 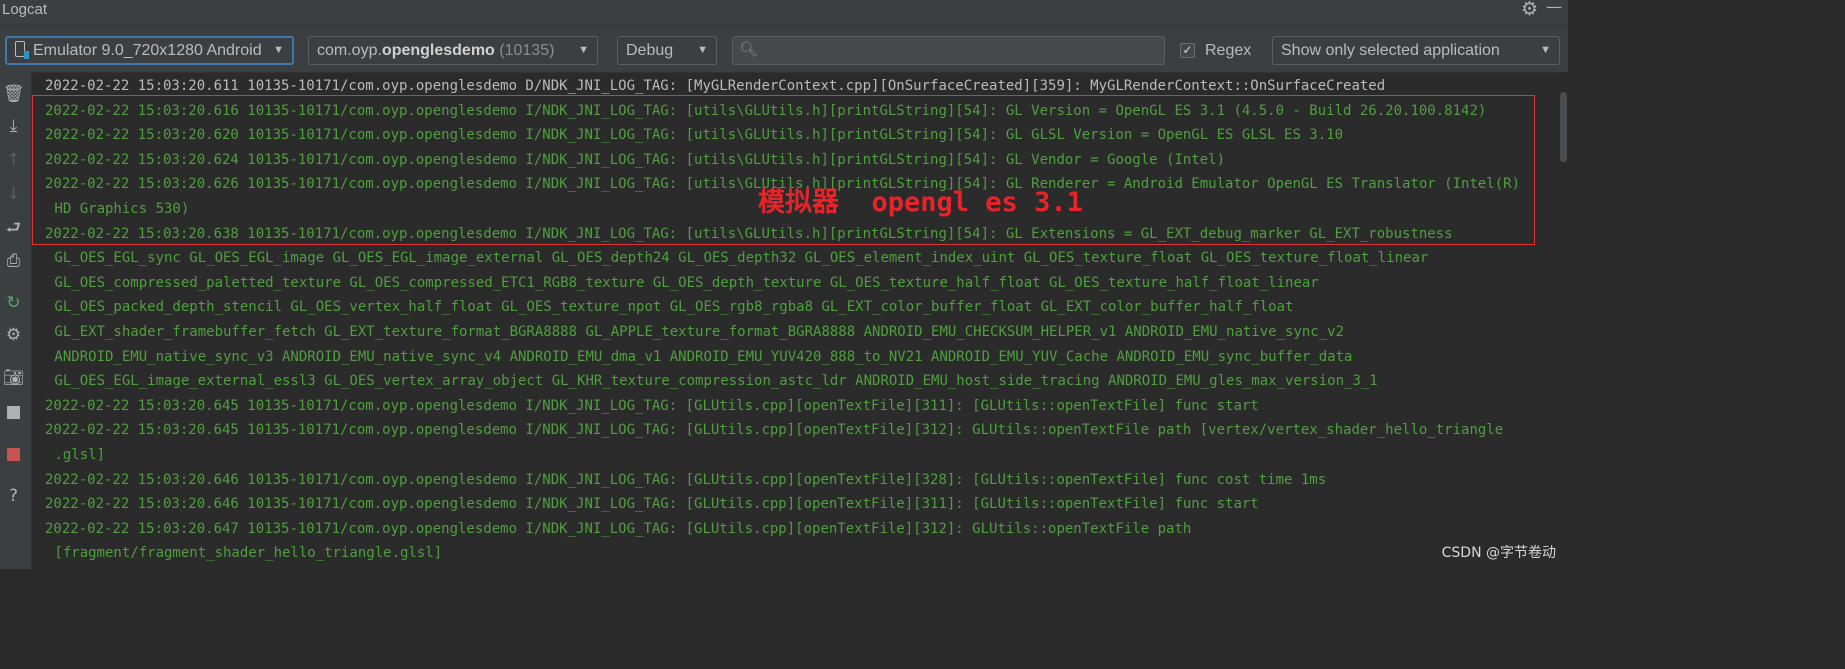 What do you see at coordinates (76, 455) in the screenshot?
I see `log-line: .glsl]` at bounding box center [76, 455].